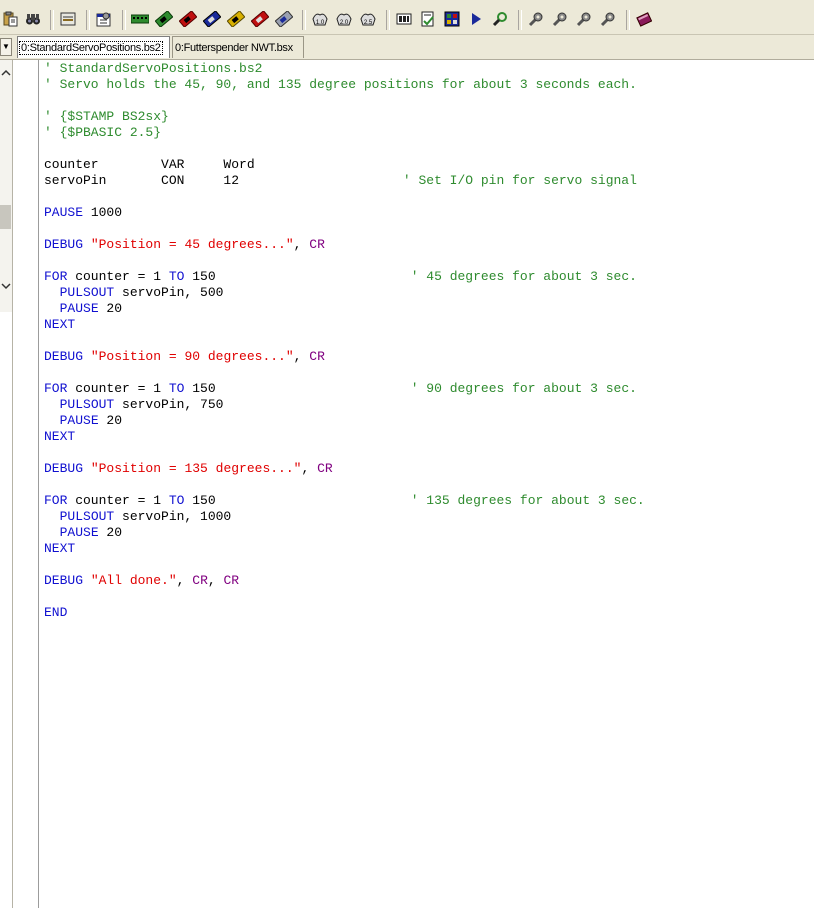  I want to click on code-line: PAUSE 1000, so click(429, 213).